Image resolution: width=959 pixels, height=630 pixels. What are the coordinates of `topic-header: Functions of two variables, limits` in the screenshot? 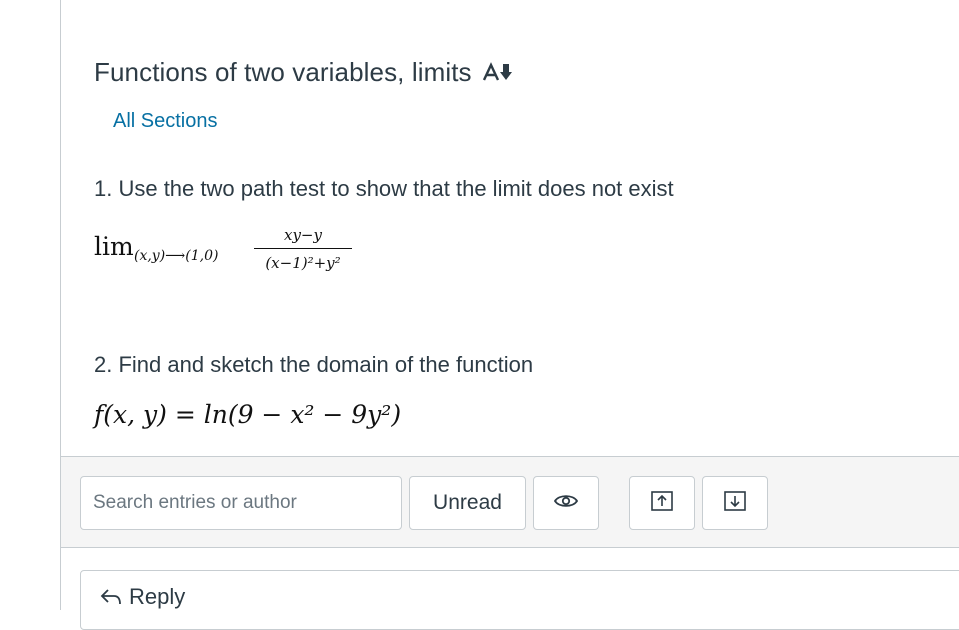 It's located at (303, 72).